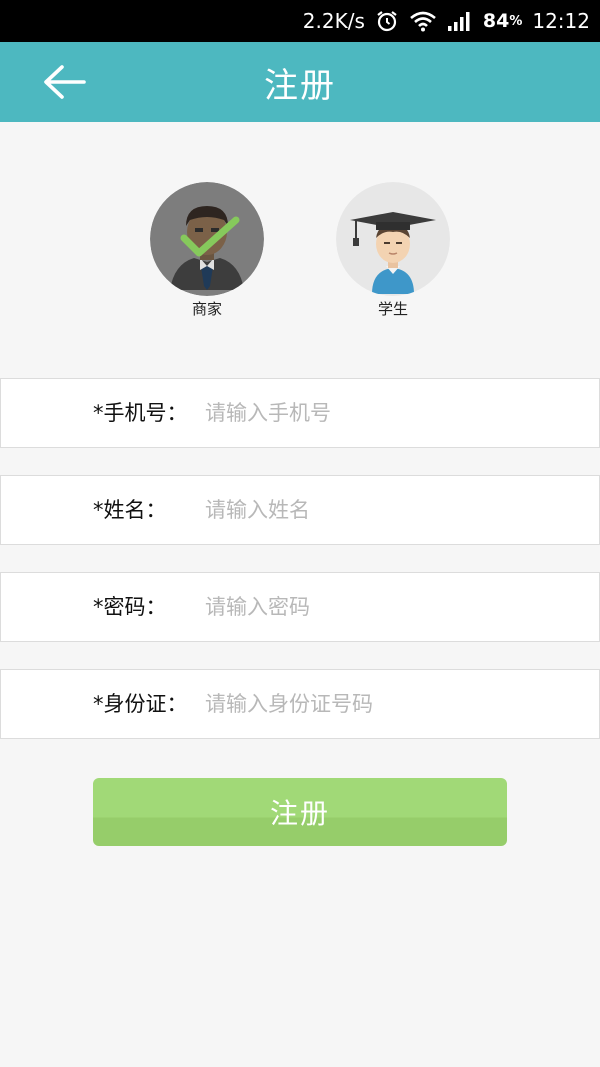 The image size is (600, 1067). I want to click on id-card-label: *身份证：, so click(140, 704).